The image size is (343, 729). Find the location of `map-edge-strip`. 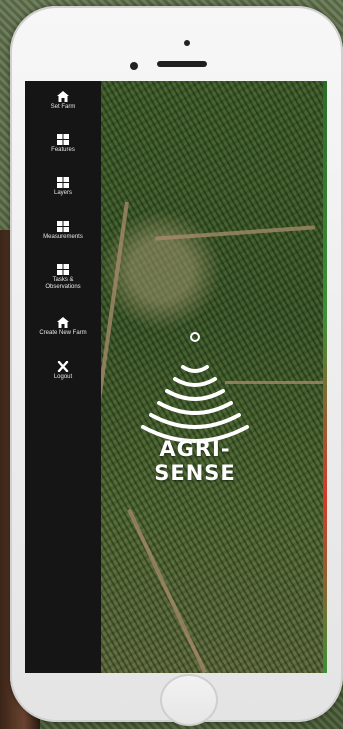

map-edge-strip is located at coordinates (325, 377).